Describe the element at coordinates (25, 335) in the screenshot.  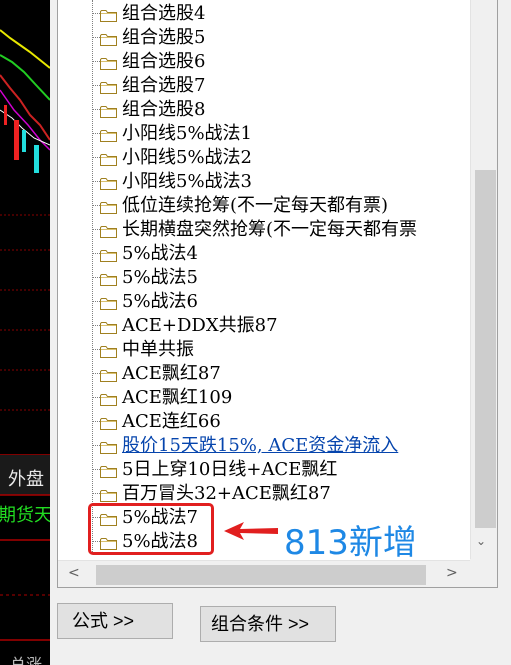
I see `chart-lines` at that location.